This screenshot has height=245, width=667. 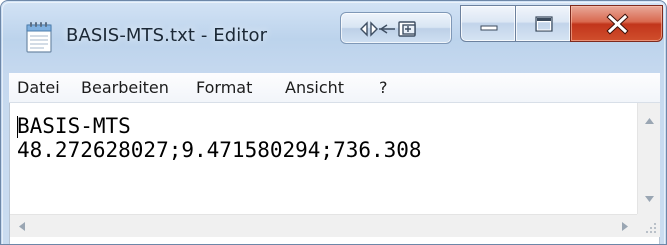 I want to click on text-caret, so click(x=17, y=127).